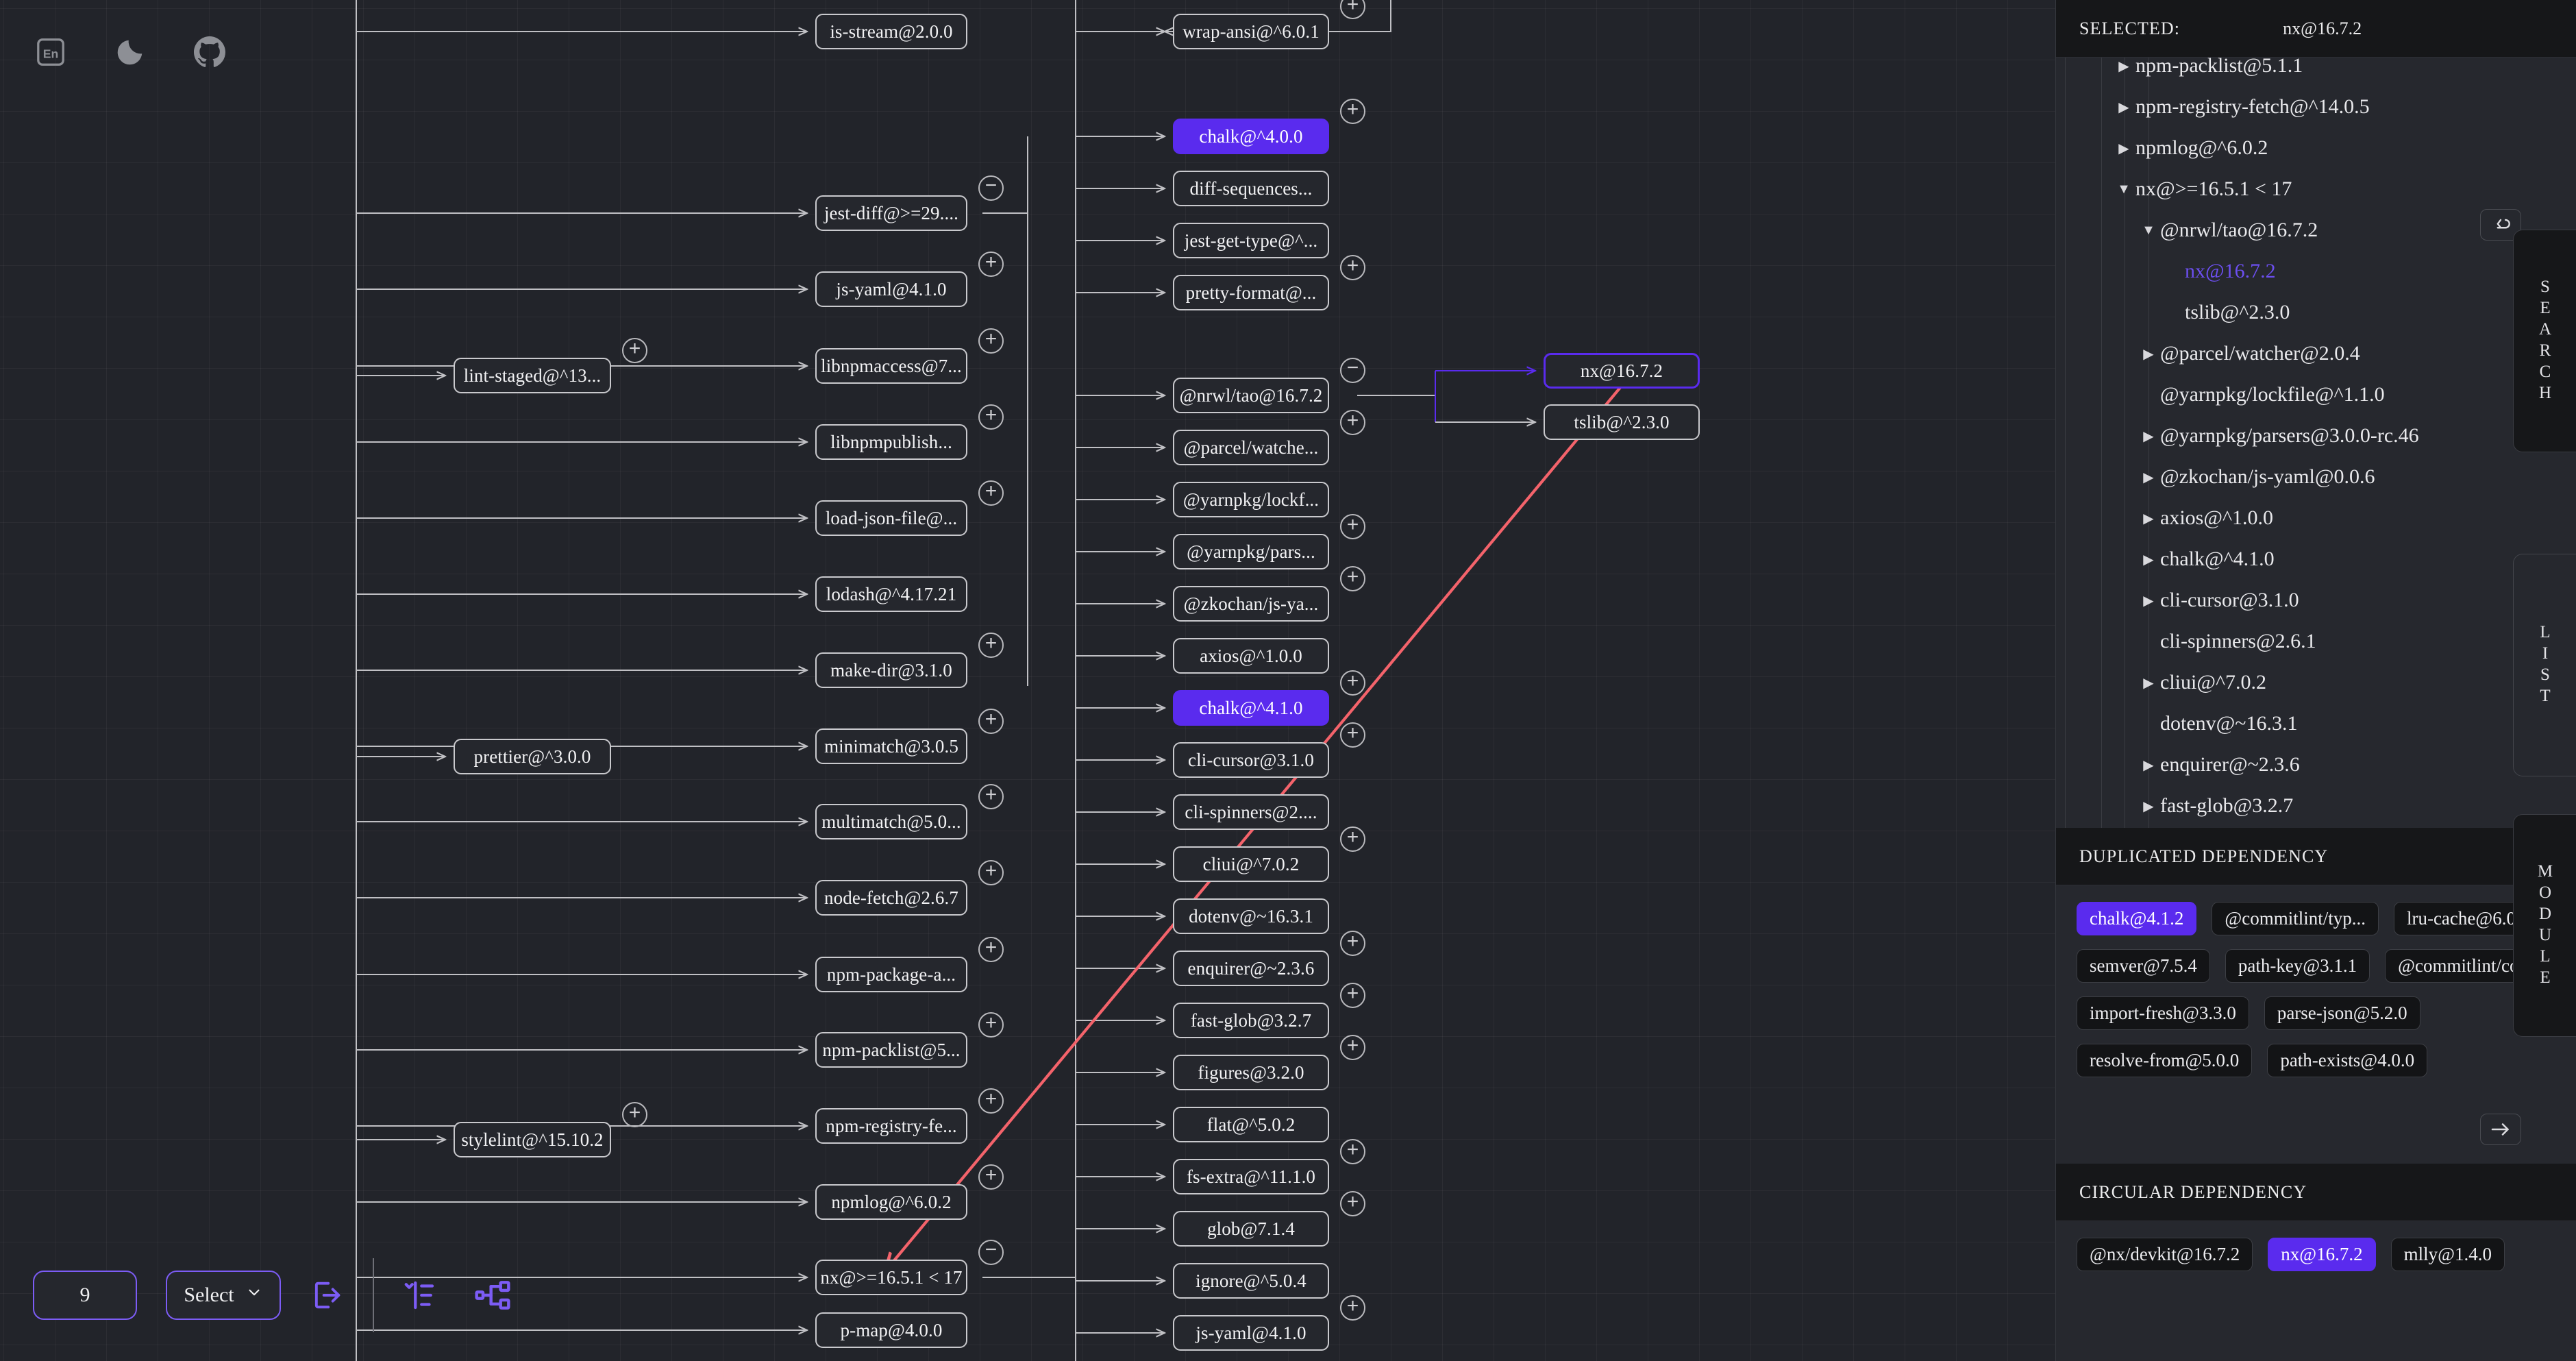 The width and height of the screenshot is (2576, 1361). What do you see at coordinates (2316, 642) in the screenshot?
I see `tree-item: ▶cli-spinners@2.6.1` at bounding box center [2316, 642].